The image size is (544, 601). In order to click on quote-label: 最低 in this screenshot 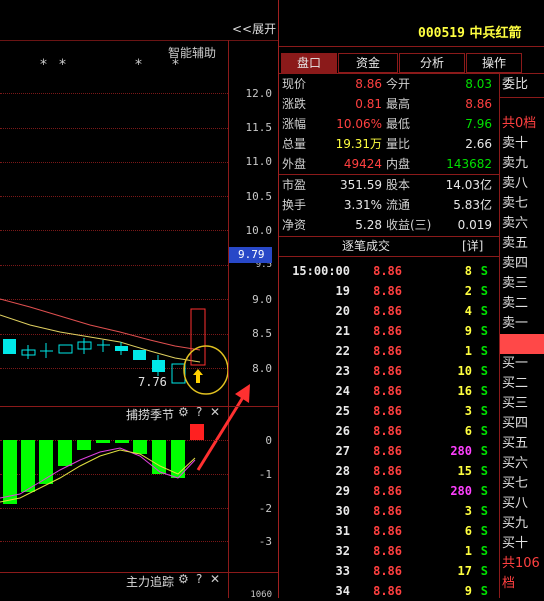, I will do `click(398, 124)`.